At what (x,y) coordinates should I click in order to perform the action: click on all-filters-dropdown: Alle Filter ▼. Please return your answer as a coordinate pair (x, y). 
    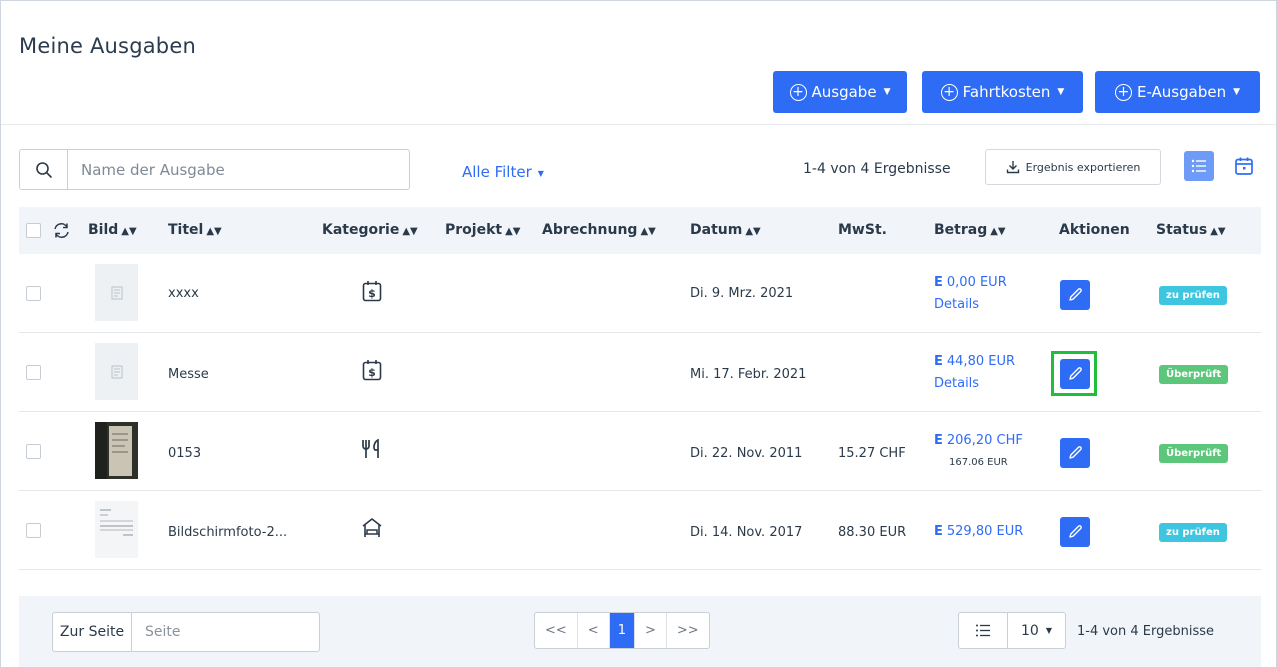
    Looking at the image, I should click on (503, 172).